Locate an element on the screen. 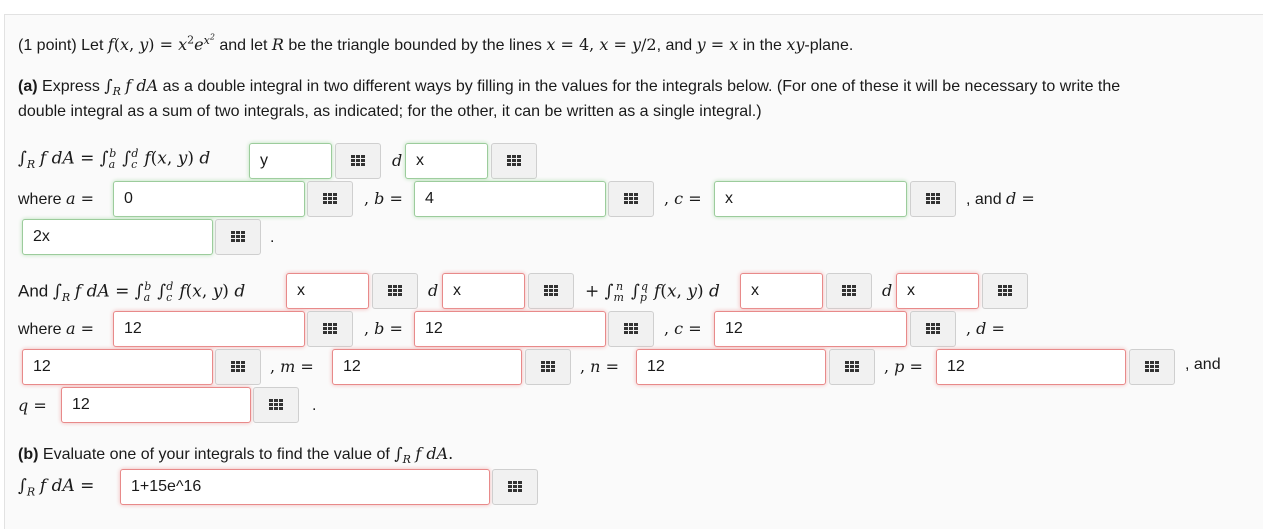  second-inner-differential-input: x is located at coordinates (327, 291).